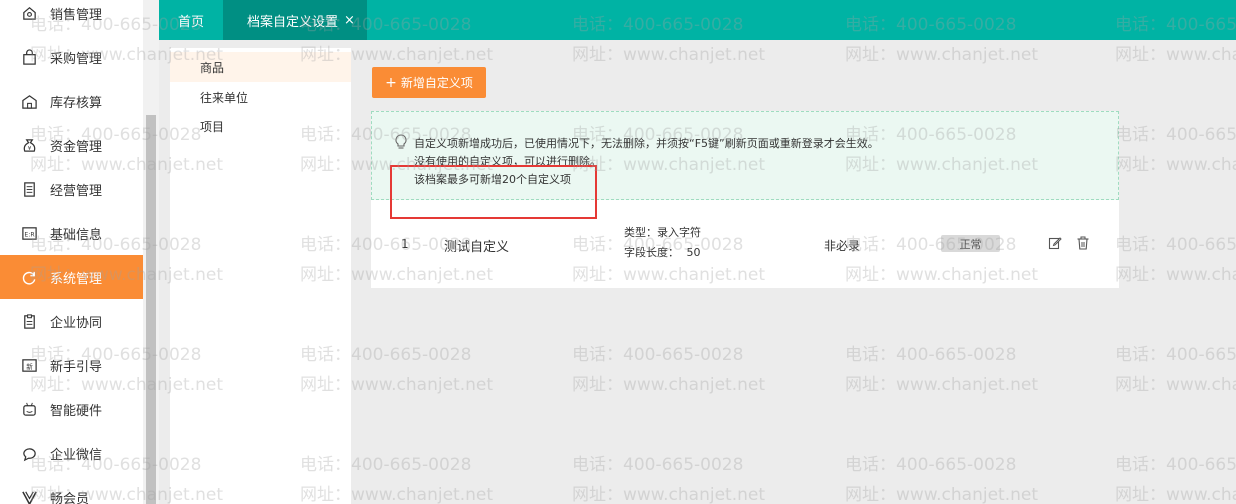  I want to click on highlight-annotation-box, so click(493, 192).